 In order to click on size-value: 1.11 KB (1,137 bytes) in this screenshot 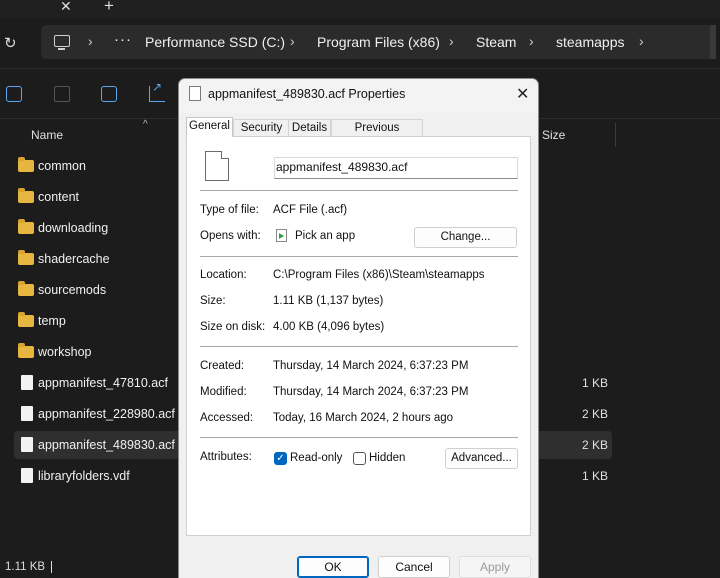, I will do `click(328, 301)`.